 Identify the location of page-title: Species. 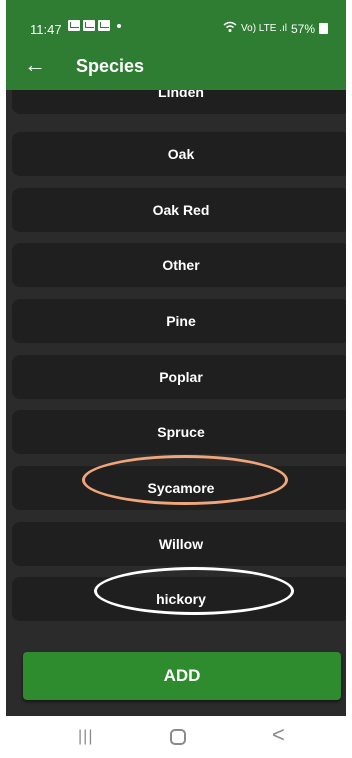
(110, 66).